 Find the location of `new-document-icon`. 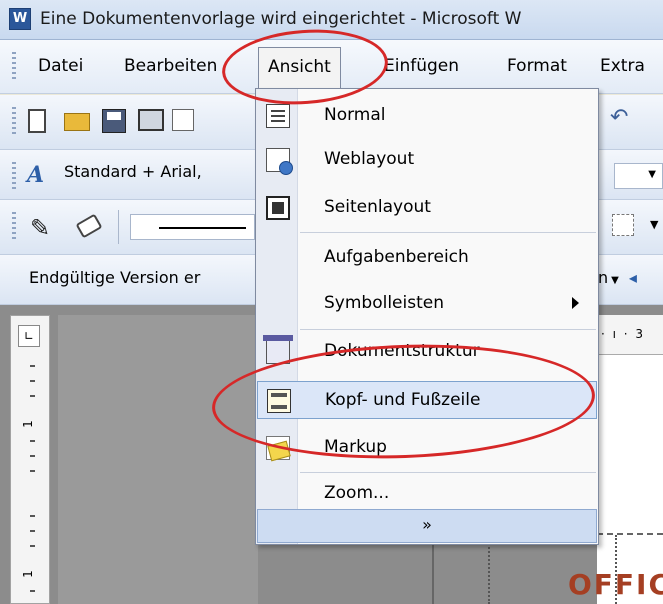

new-document-icon is located at coordinates (37, 121).